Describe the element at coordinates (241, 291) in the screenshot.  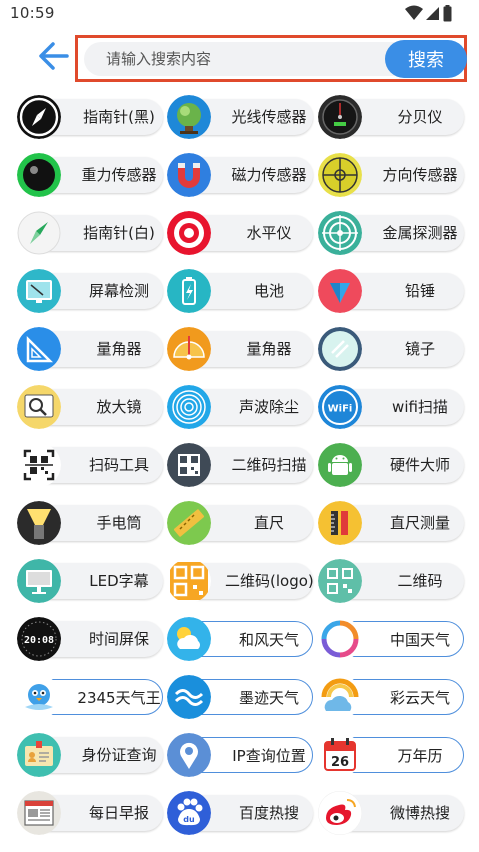
I see `tool-item: 电池` at that location.